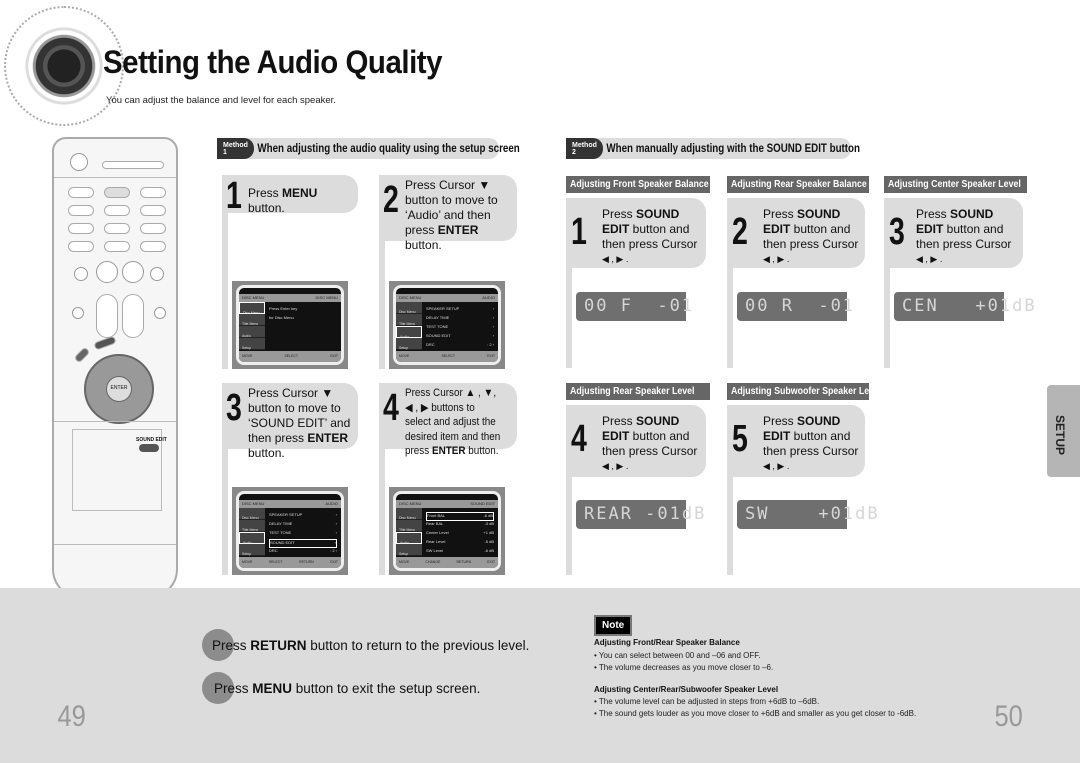 The height and width of the screenshot is (763, 1080). Describe the element at coordinates (482, 503) in the screenshot. I see `osd-title-right: SOUND EDIT` at that location.